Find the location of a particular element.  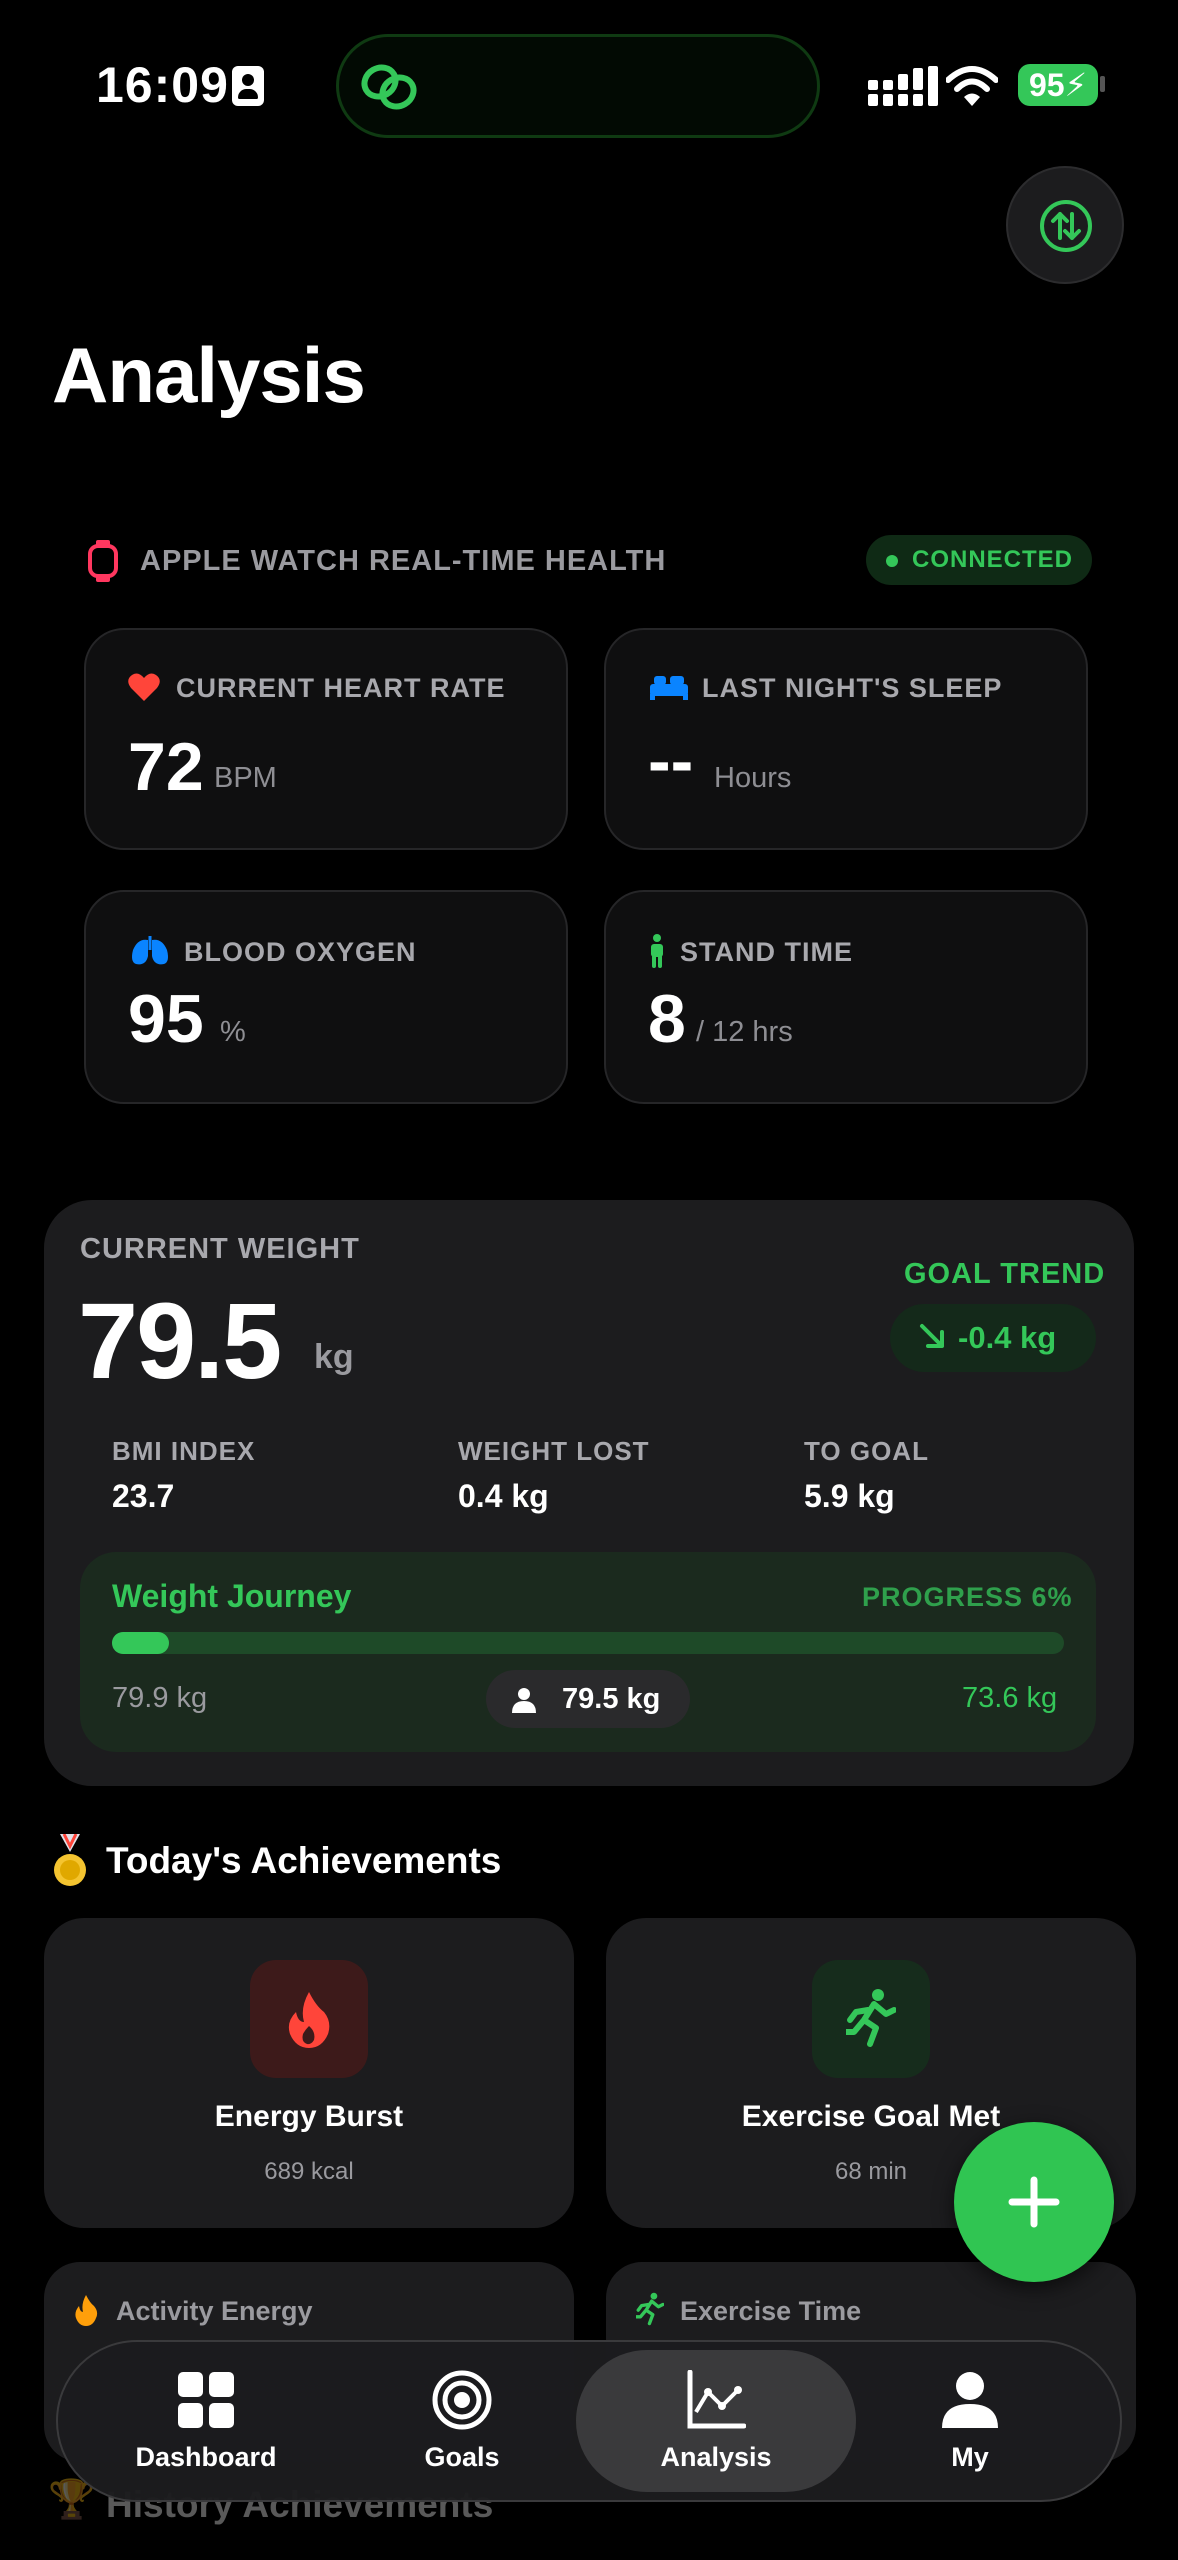

stand-time-unit: / 12 hrs is located at coordinates (744, 1032).